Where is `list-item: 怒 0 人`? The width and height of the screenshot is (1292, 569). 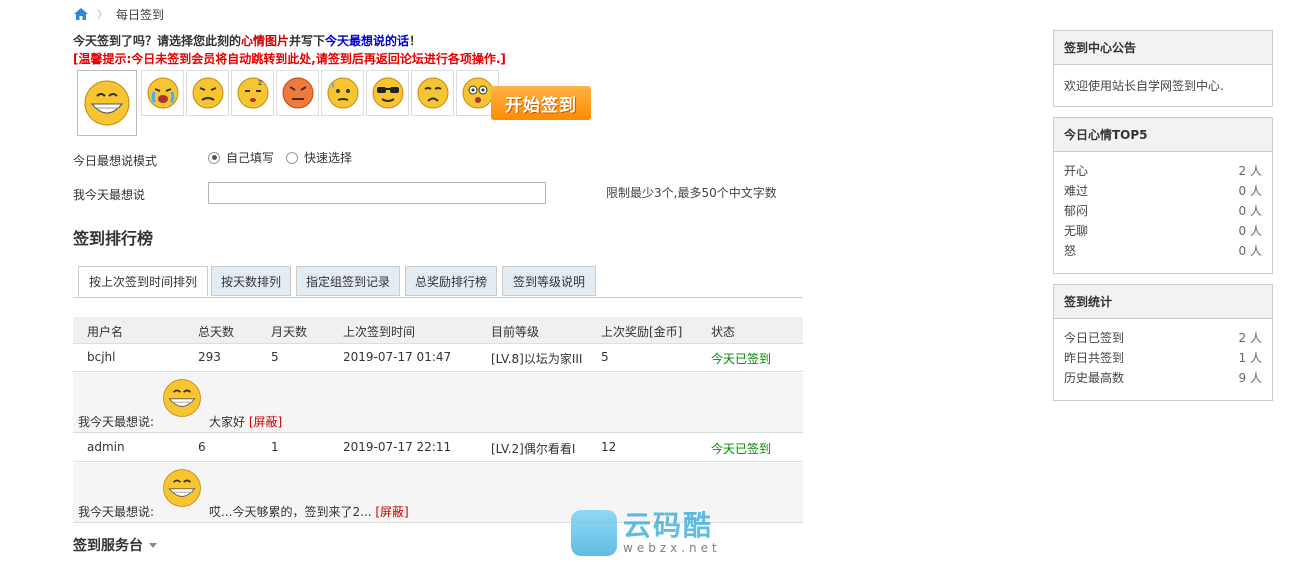 list-item: 怒 0 人 is located at coordinates (1163, 250).